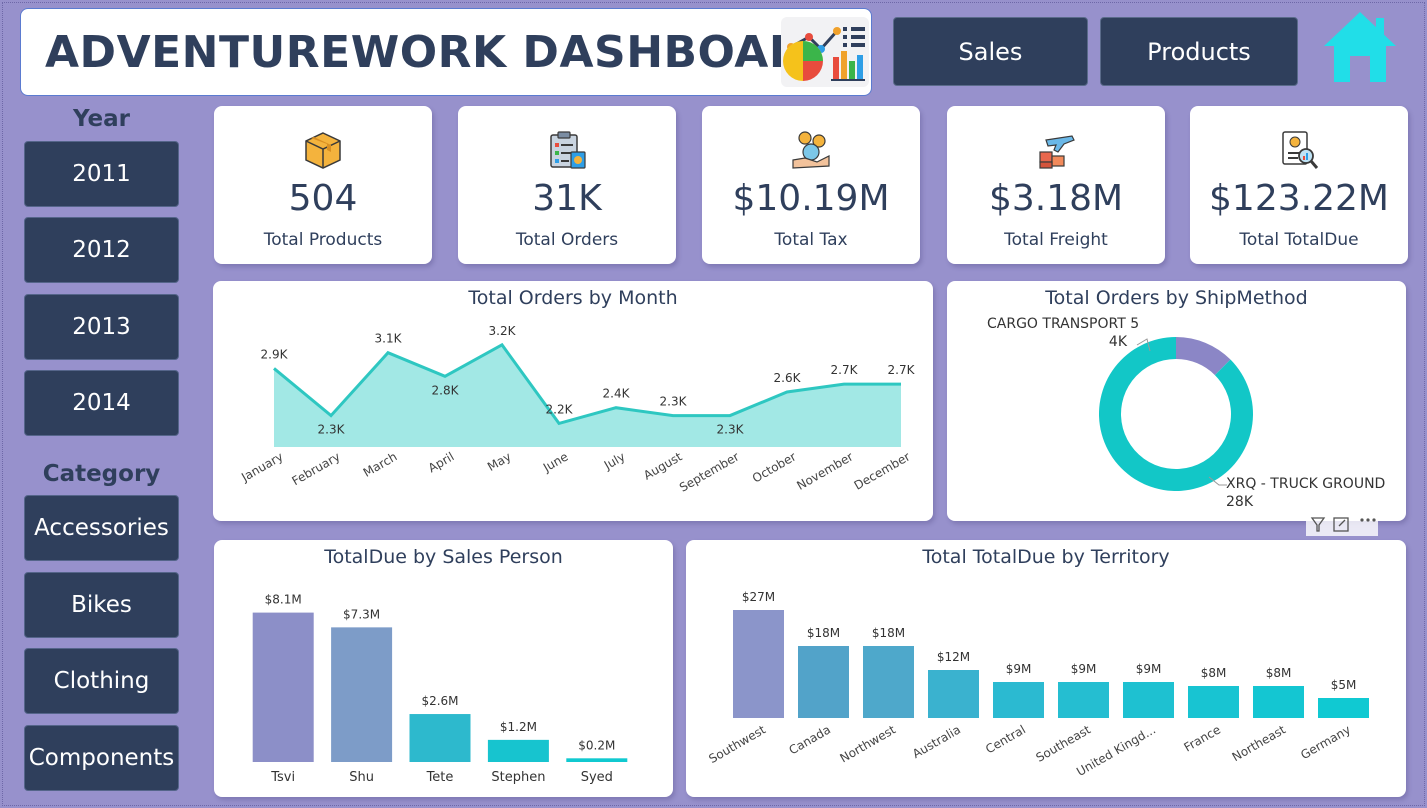 This screenshot has width=1427, height=808. What do you see at coordinates (101, 681) in the screenshot?
I see `category-clothing-button: Clothing` at bounding box center [101, 681].